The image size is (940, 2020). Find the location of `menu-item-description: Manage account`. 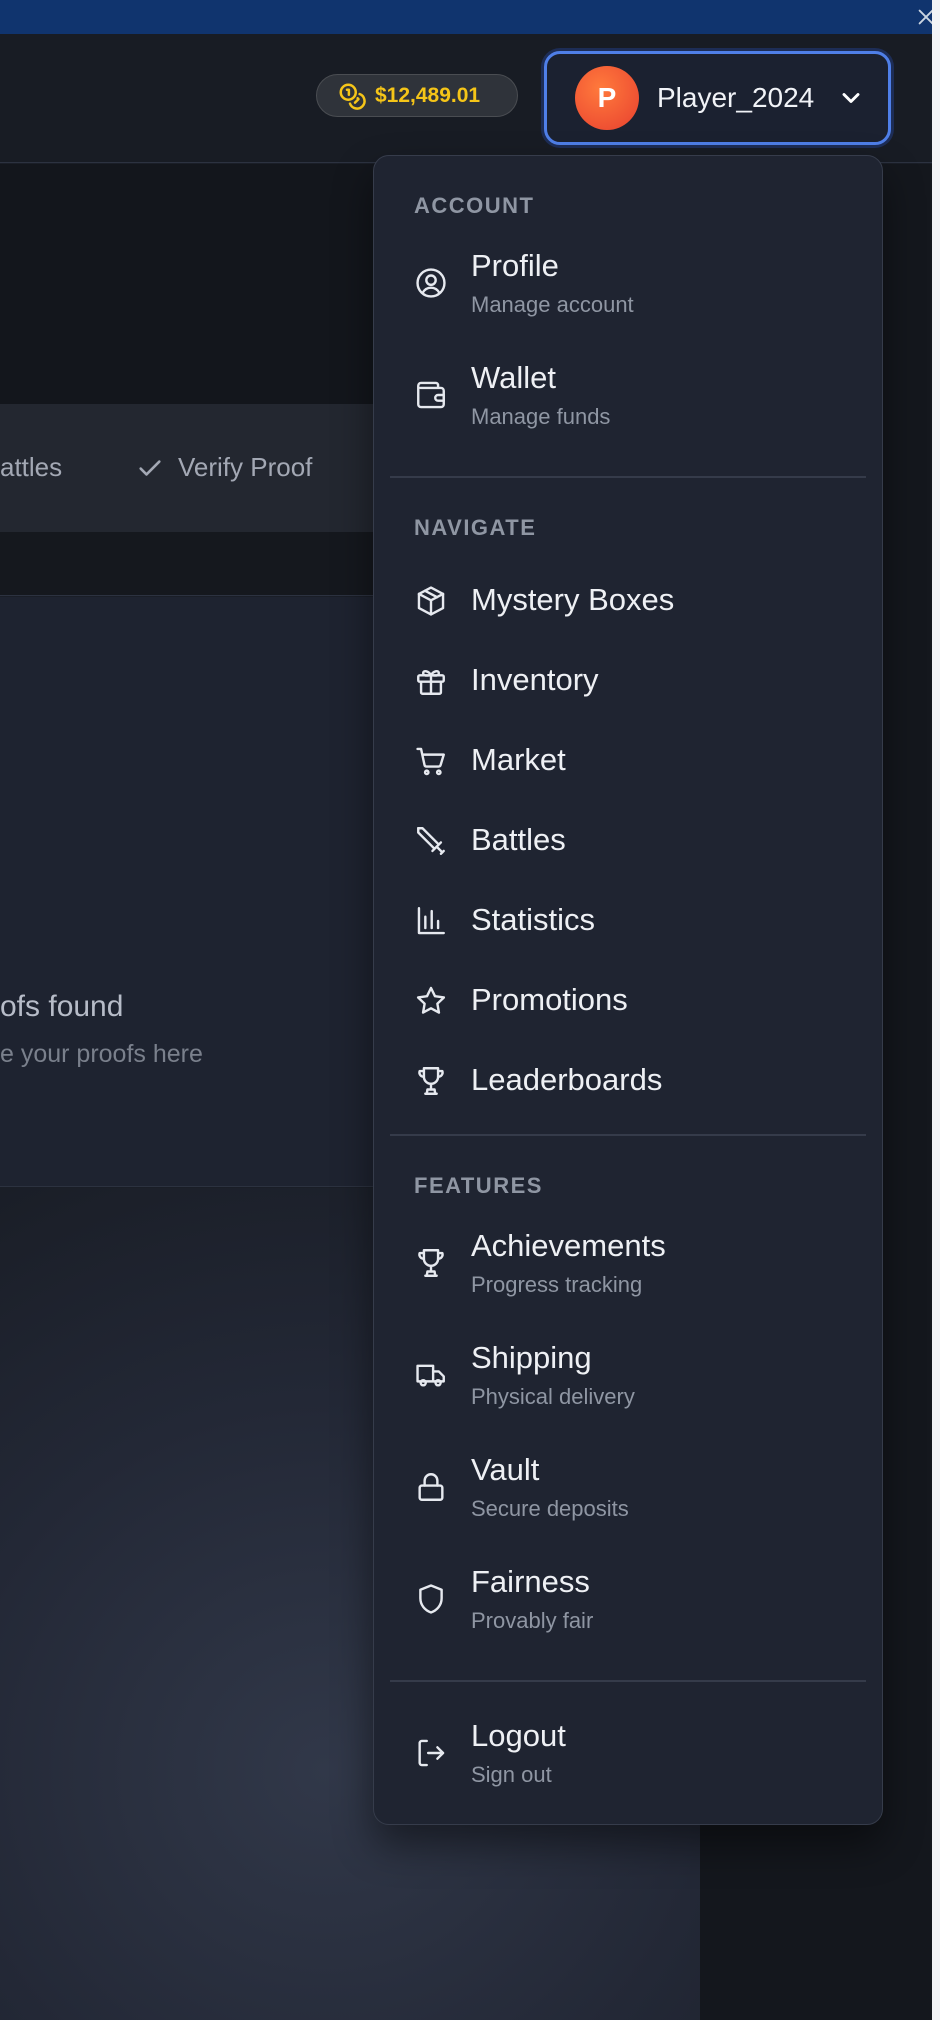

menu-item-description: Manage account is located at coordinates (552, 304).